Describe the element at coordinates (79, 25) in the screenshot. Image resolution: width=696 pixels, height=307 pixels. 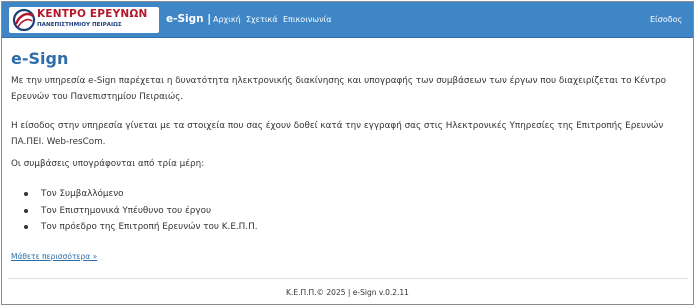
I see `logo-subtitle: ΠΑΝΕΠΙΣΤΗΜΙΟΥ ΠΕΙΡΑΙΩΣ` at that location.